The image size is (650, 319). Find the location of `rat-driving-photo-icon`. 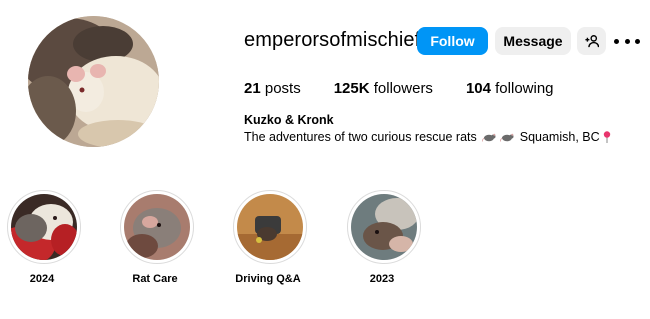

rat-driving-photo-icon is located at coordinates (270, 227).